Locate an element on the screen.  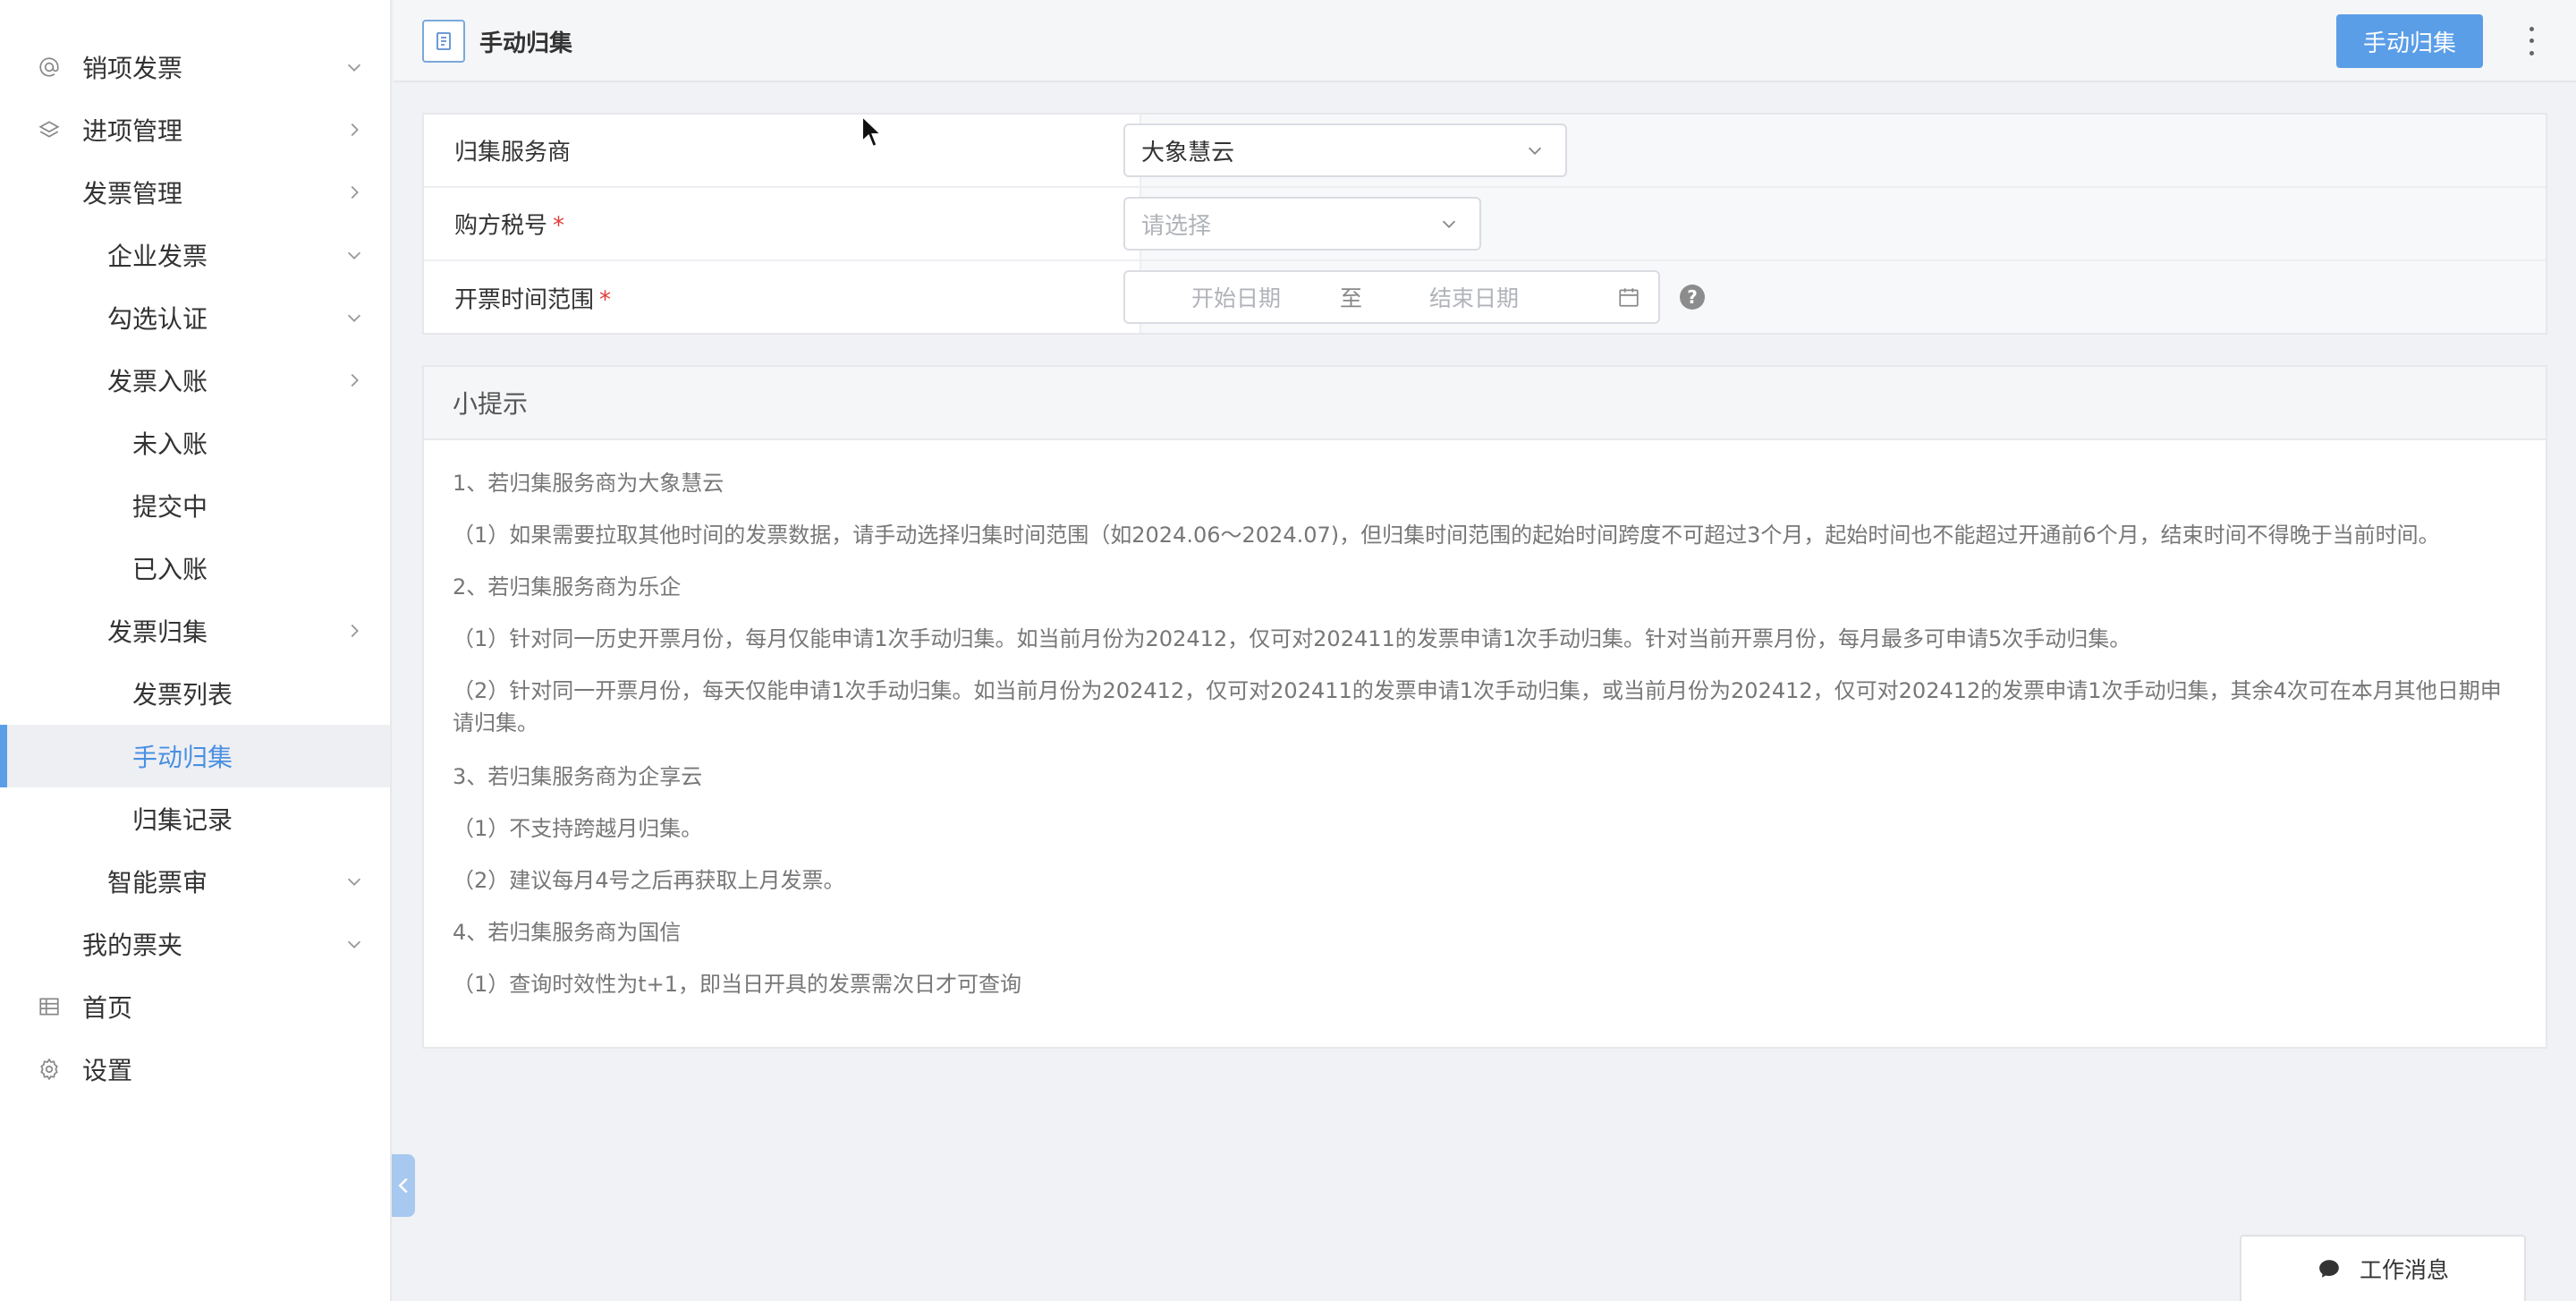
sidebar-item-manual-collection: 手动归集 is located at coordinates (195, 756).